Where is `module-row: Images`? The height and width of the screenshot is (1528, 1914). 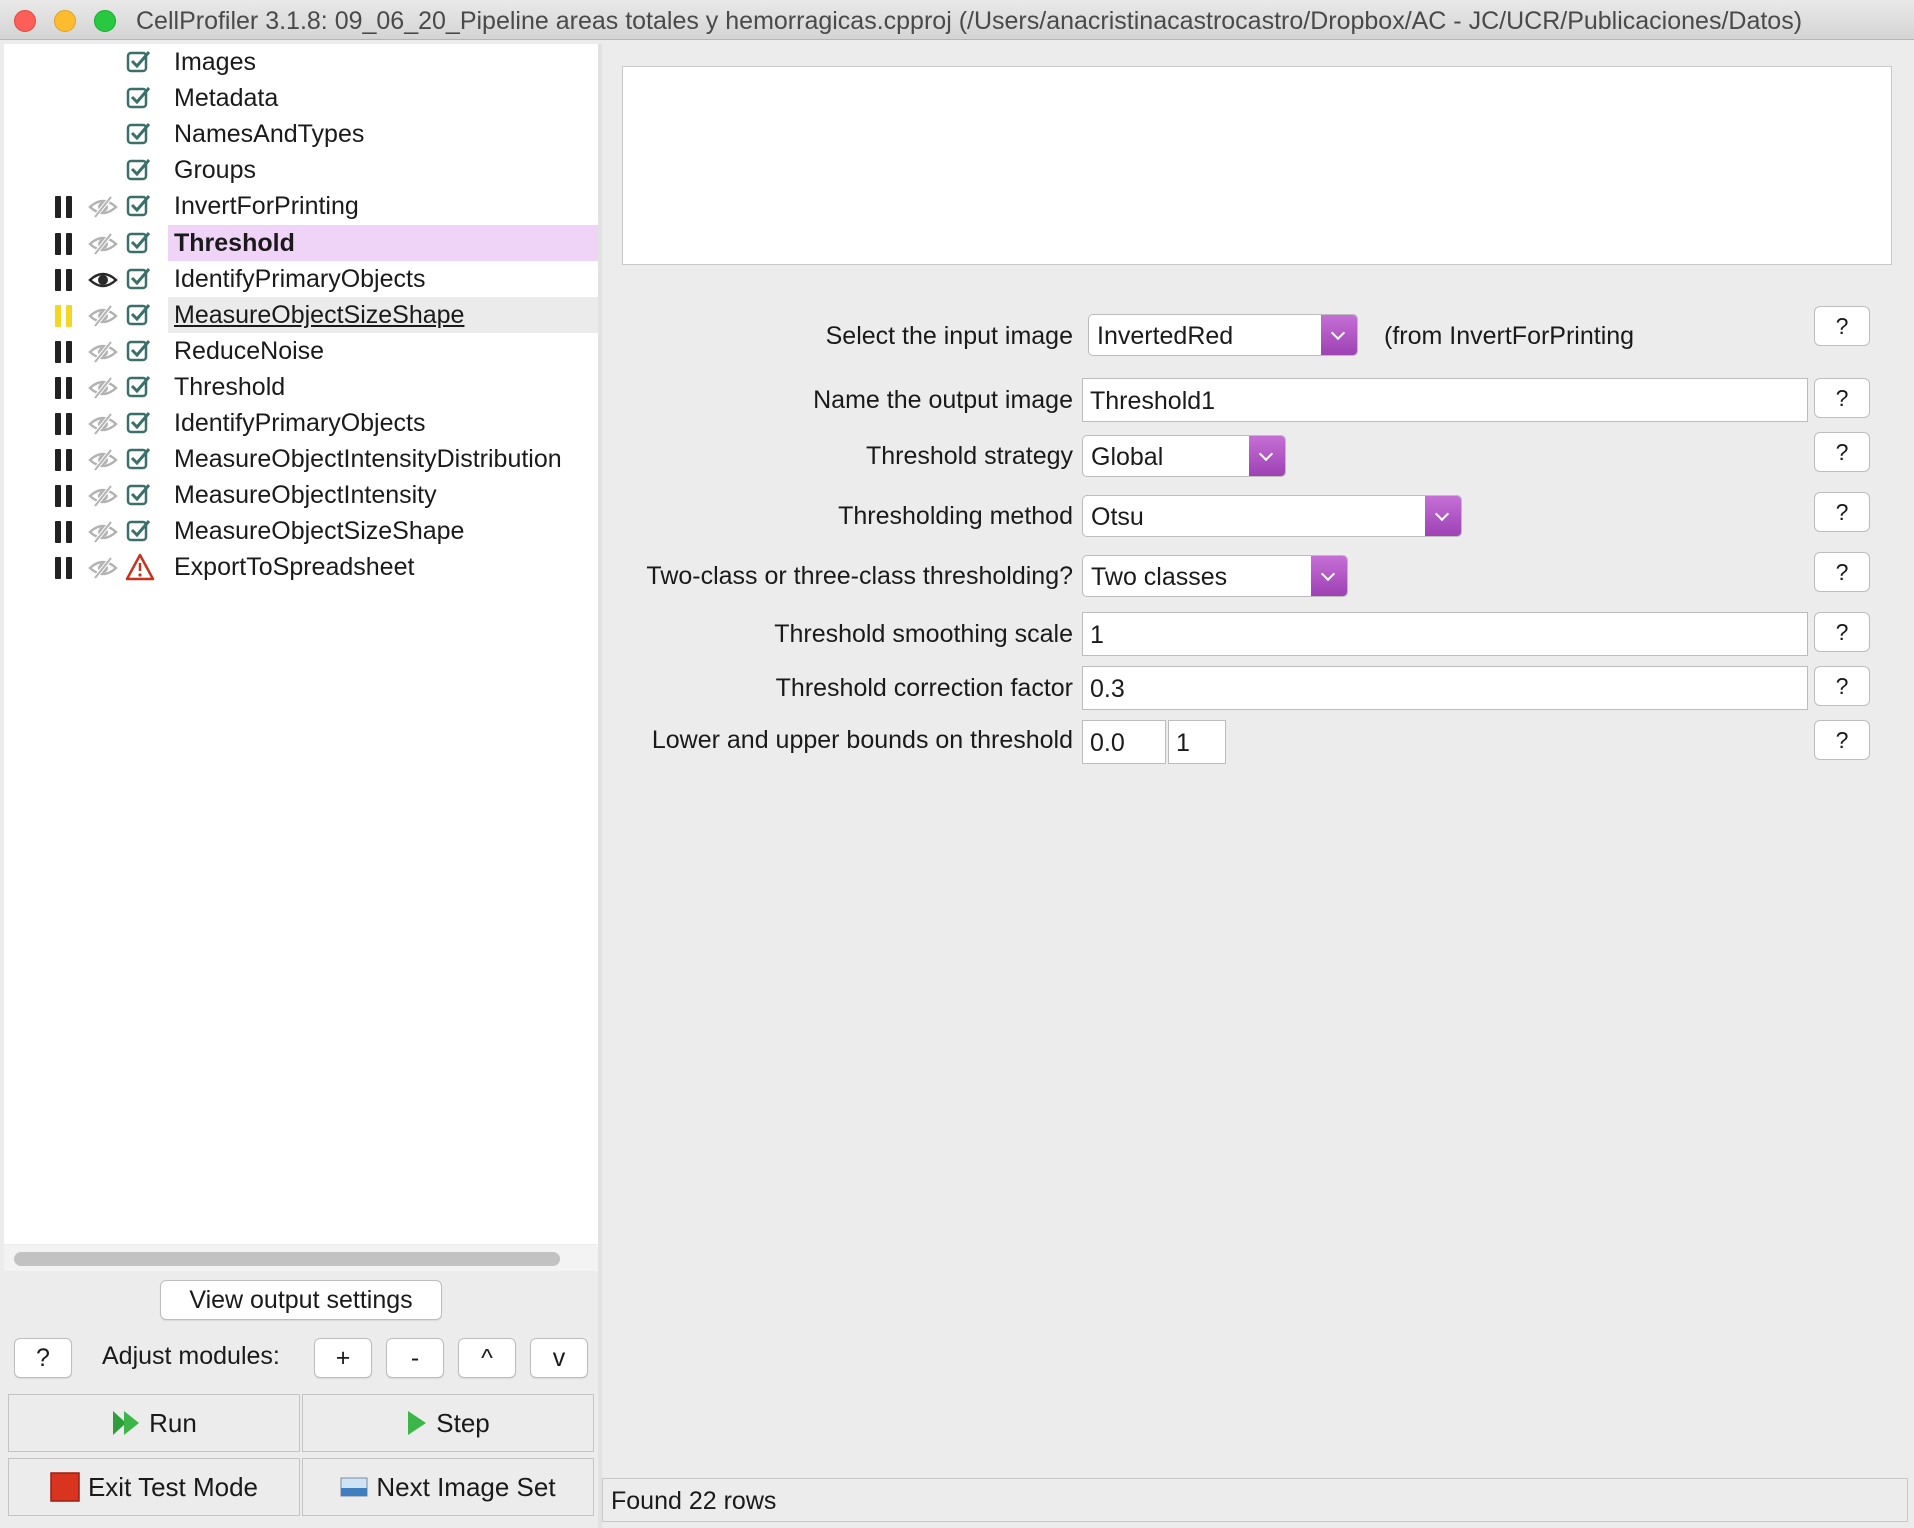
module-row: Images is located at coordinates (301, 62).